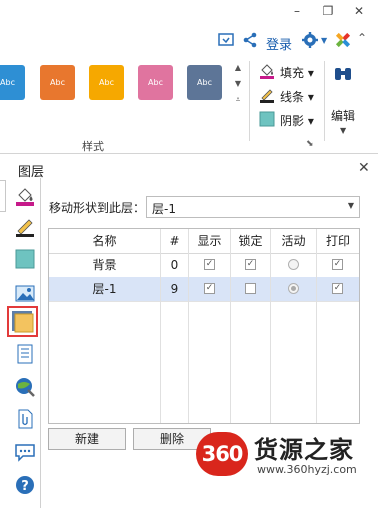  I want to click on layer-name: 层-1, so click(105, 289).